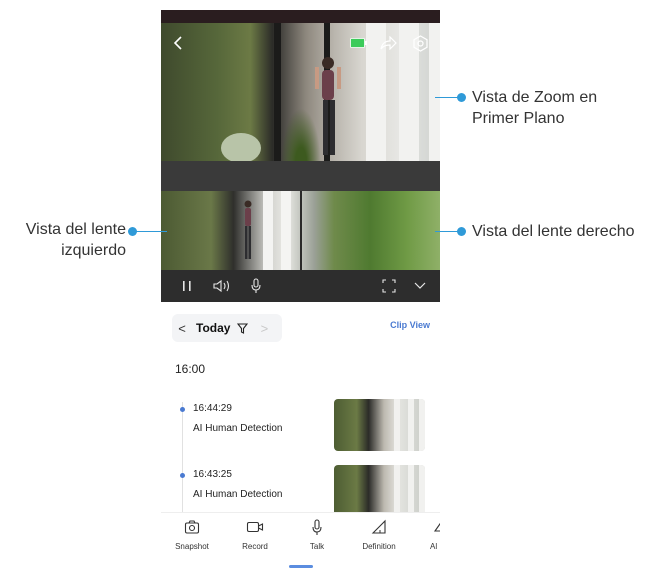 This screenshot has height=571, width=663. I want to click on lens-divider, so click(301, 230).